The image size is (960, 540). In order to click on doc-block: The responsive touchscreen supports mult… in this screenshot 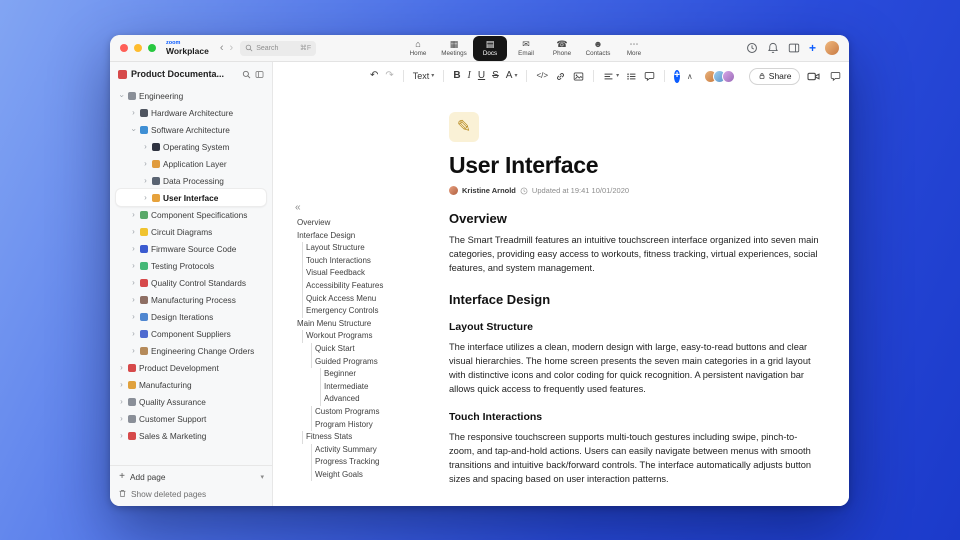, I will do `click(635, 458)`.